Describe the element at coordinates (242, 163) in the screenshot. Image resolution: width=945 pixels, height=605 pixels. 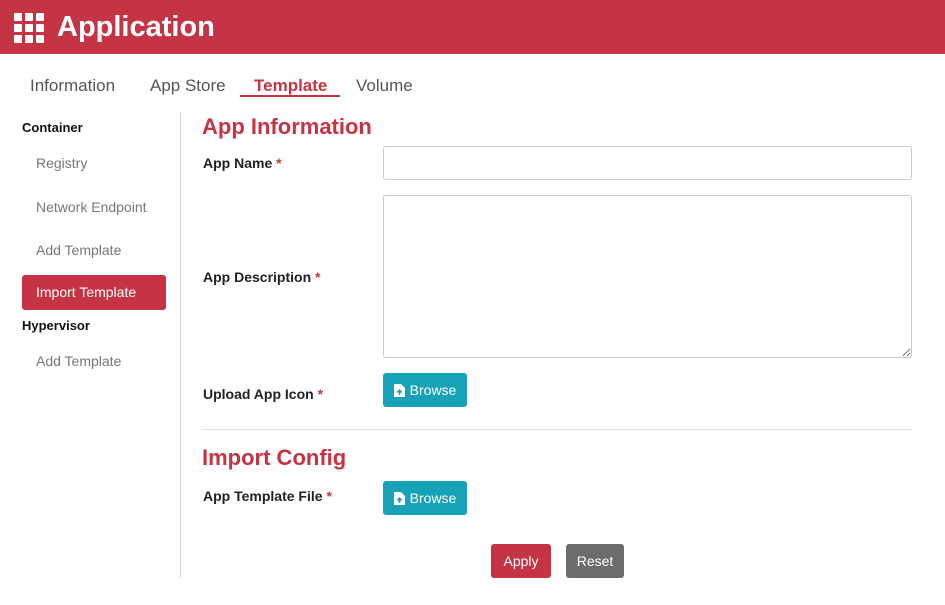
I see `app-name-label: App Name *` at that location.